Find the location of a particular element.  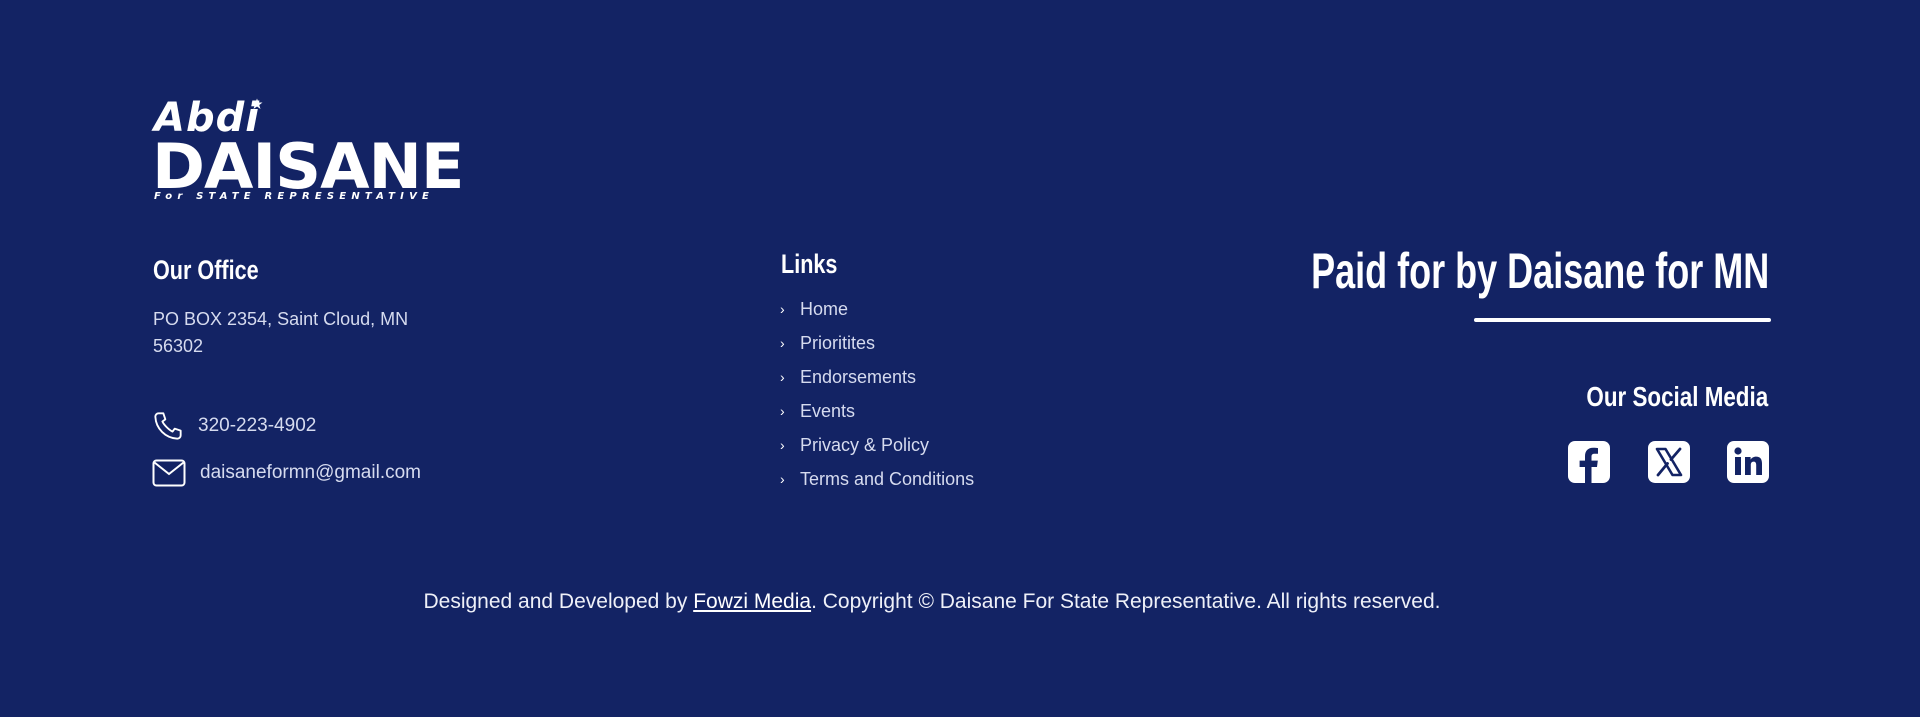

credit-prefix: Designed and Developed by is located at coordinates (558, 601).